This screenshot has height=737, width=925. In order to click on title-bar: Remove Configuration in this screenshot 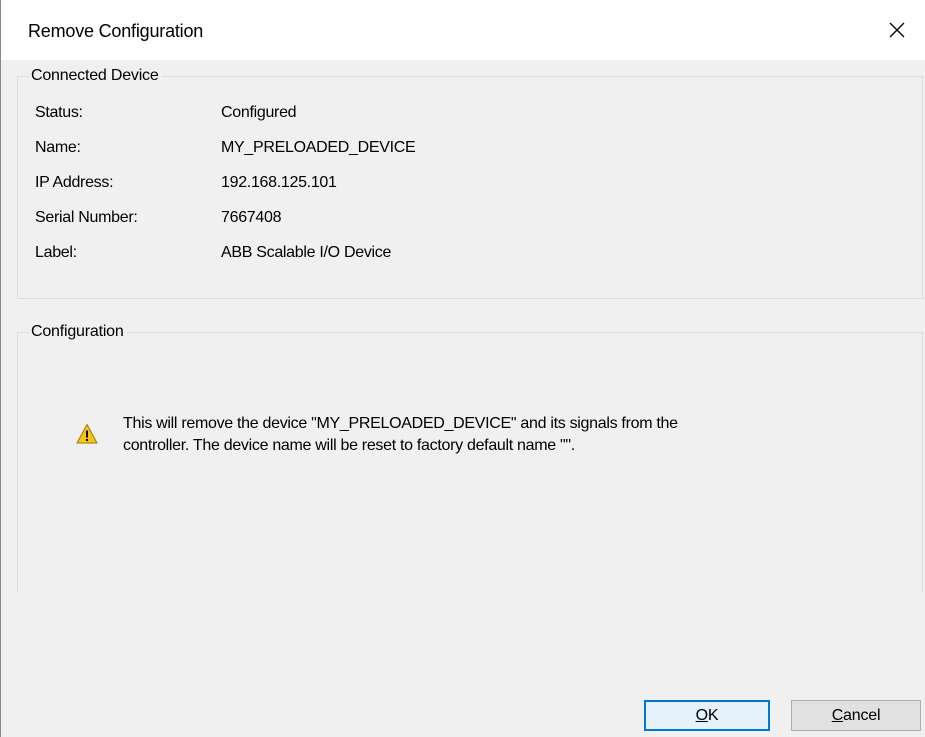, I will do `click(463, 30)`.